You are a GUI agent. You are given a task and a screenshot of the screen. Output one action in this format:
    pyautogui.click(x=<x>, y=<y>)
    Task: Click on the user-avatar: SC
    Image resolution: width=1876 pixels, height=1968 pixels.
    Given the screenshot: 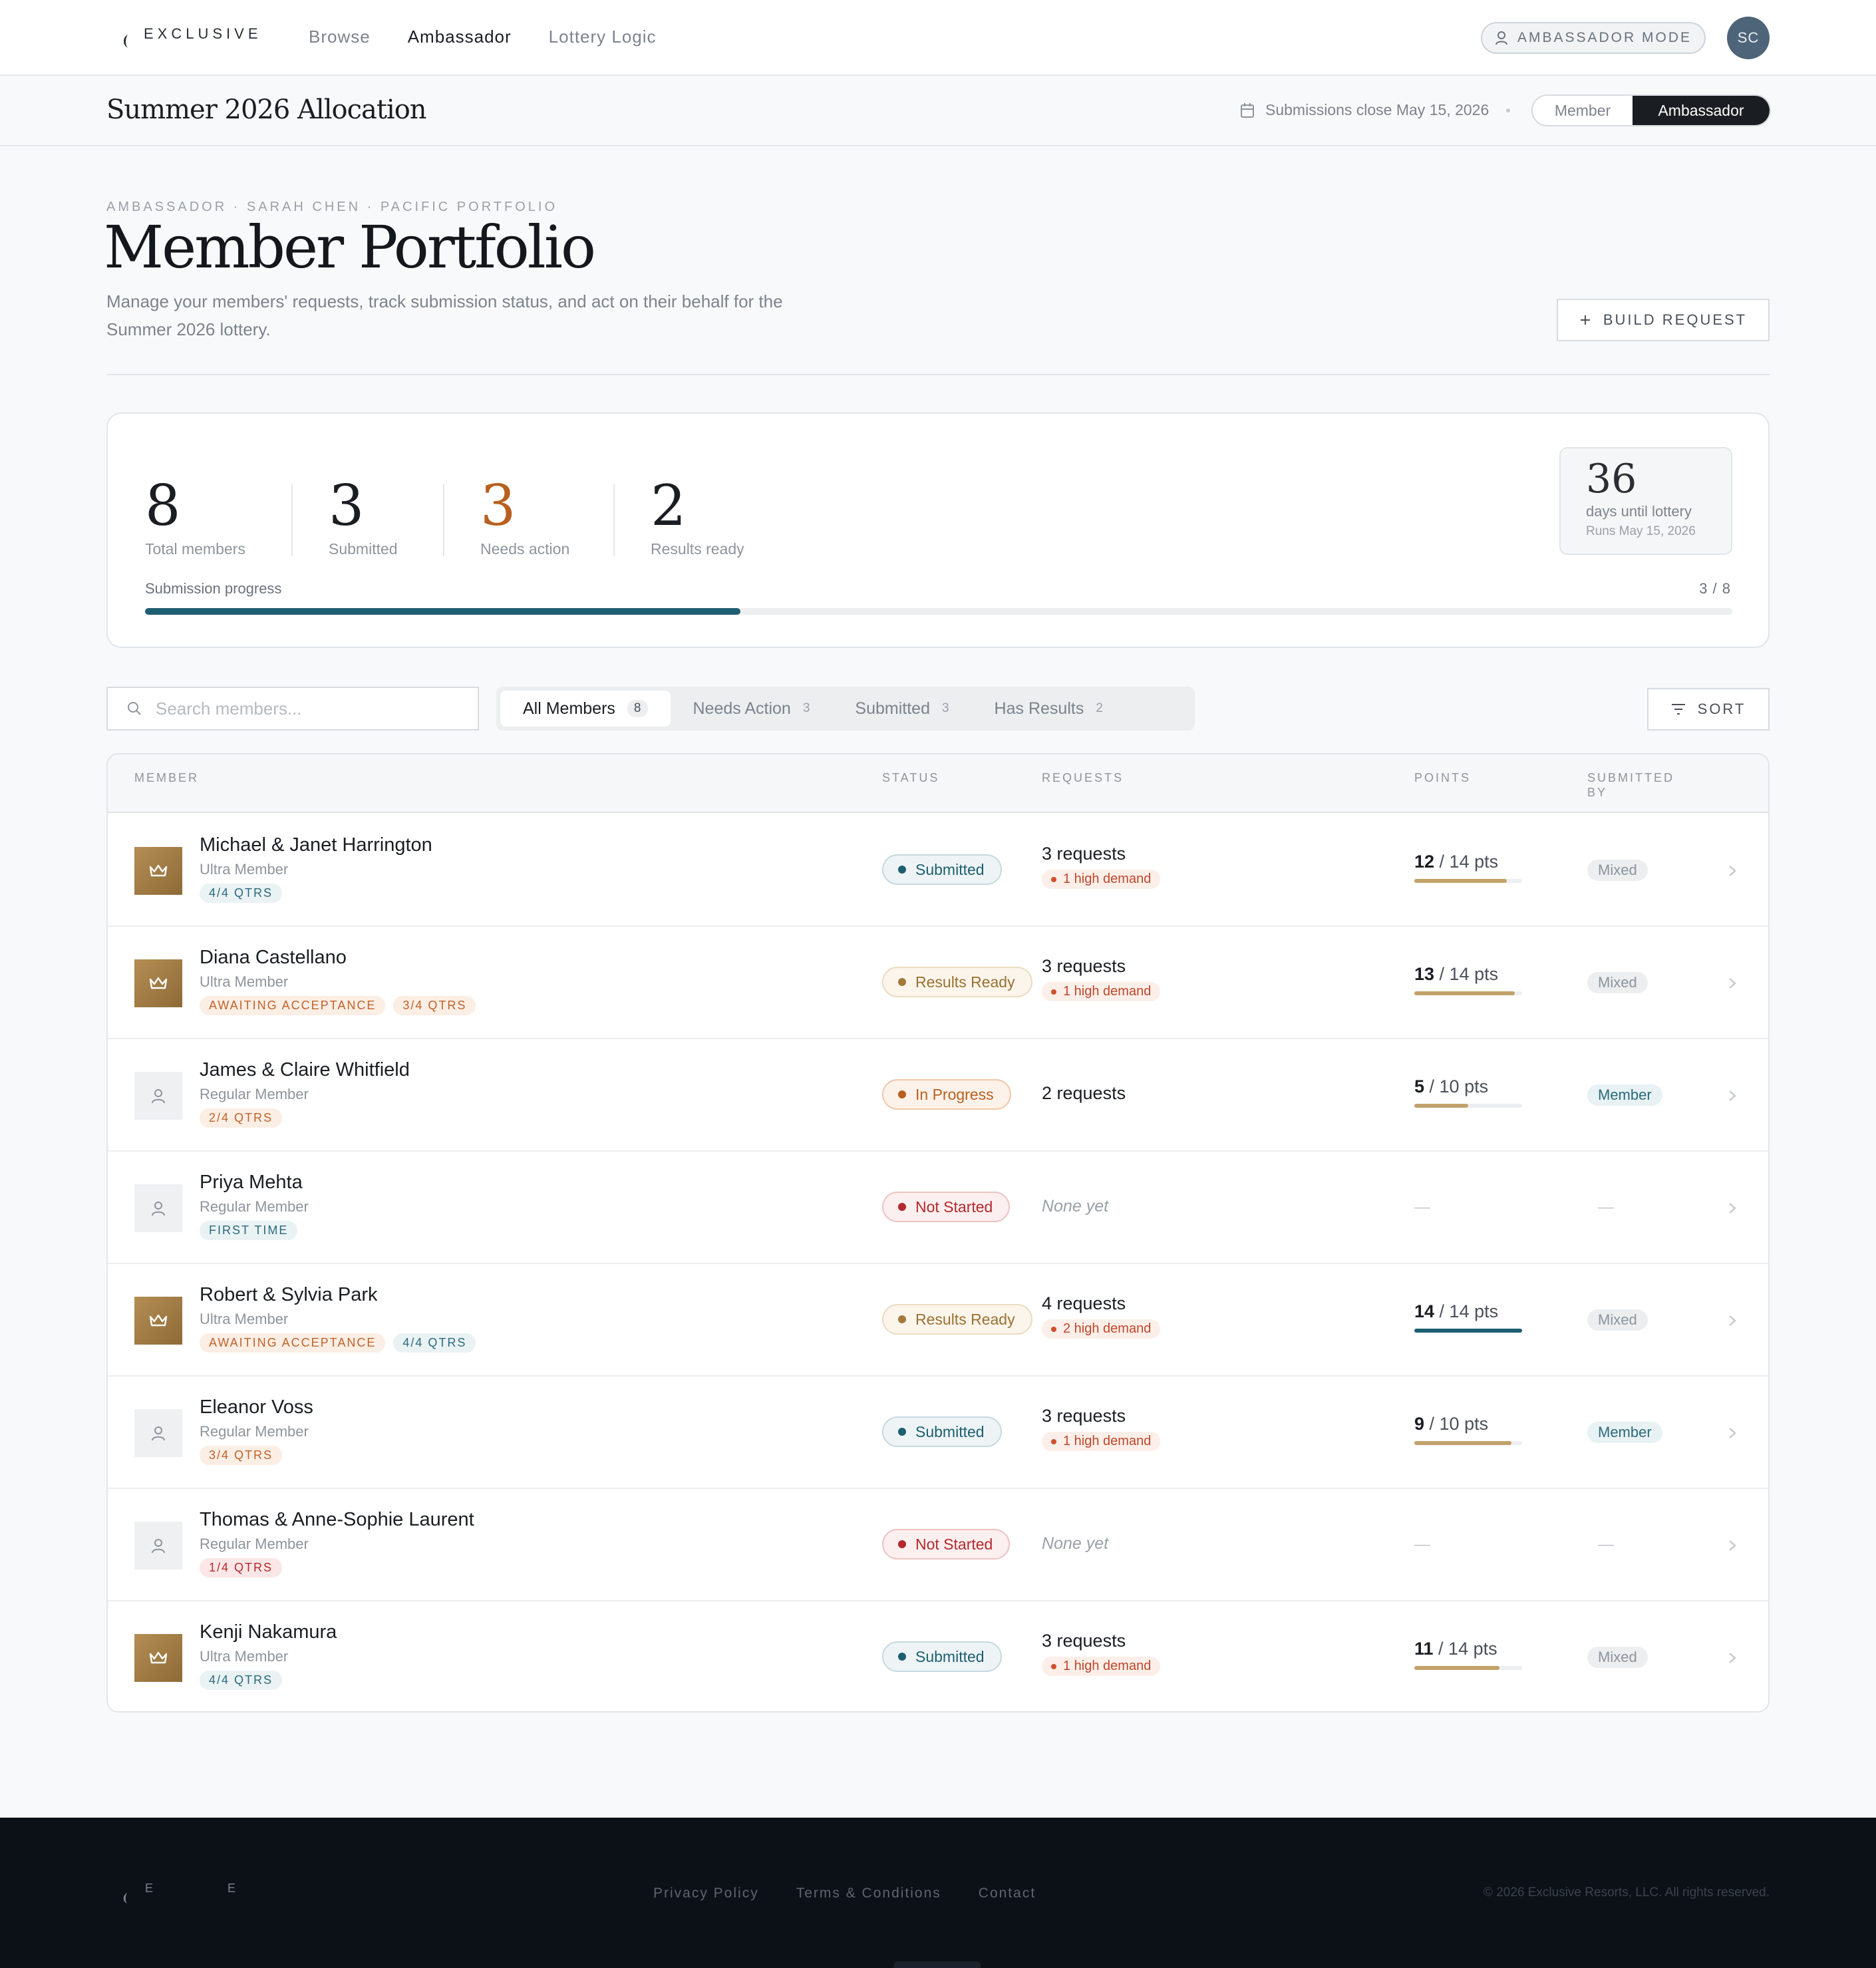 What is the action you would take?
    pyautogui.click(x=1748, y=38)
    